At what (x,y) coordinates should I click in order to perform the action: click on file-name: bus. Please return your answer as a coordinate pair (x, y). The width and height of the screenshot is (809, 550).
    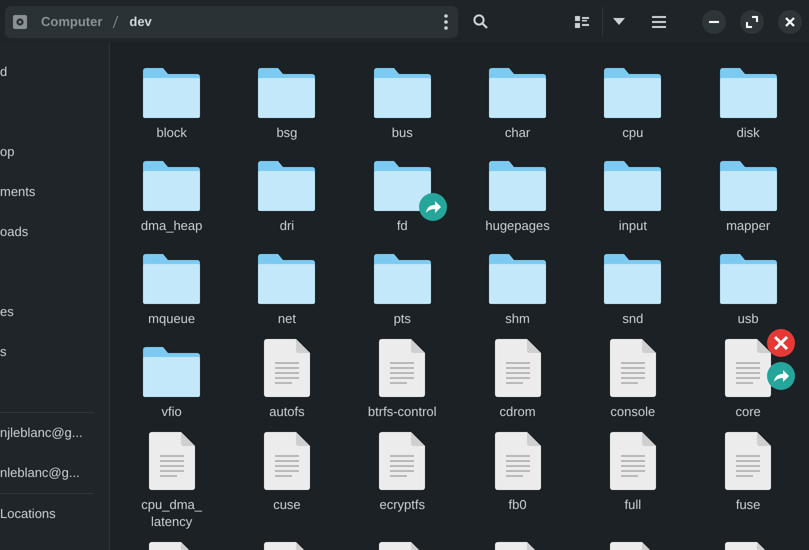
    Looking at the image, I should click on (402, 132).